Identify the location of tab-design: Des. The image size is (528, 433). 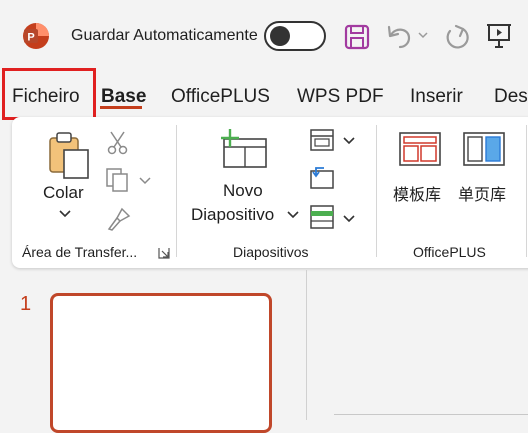
(511, 97).